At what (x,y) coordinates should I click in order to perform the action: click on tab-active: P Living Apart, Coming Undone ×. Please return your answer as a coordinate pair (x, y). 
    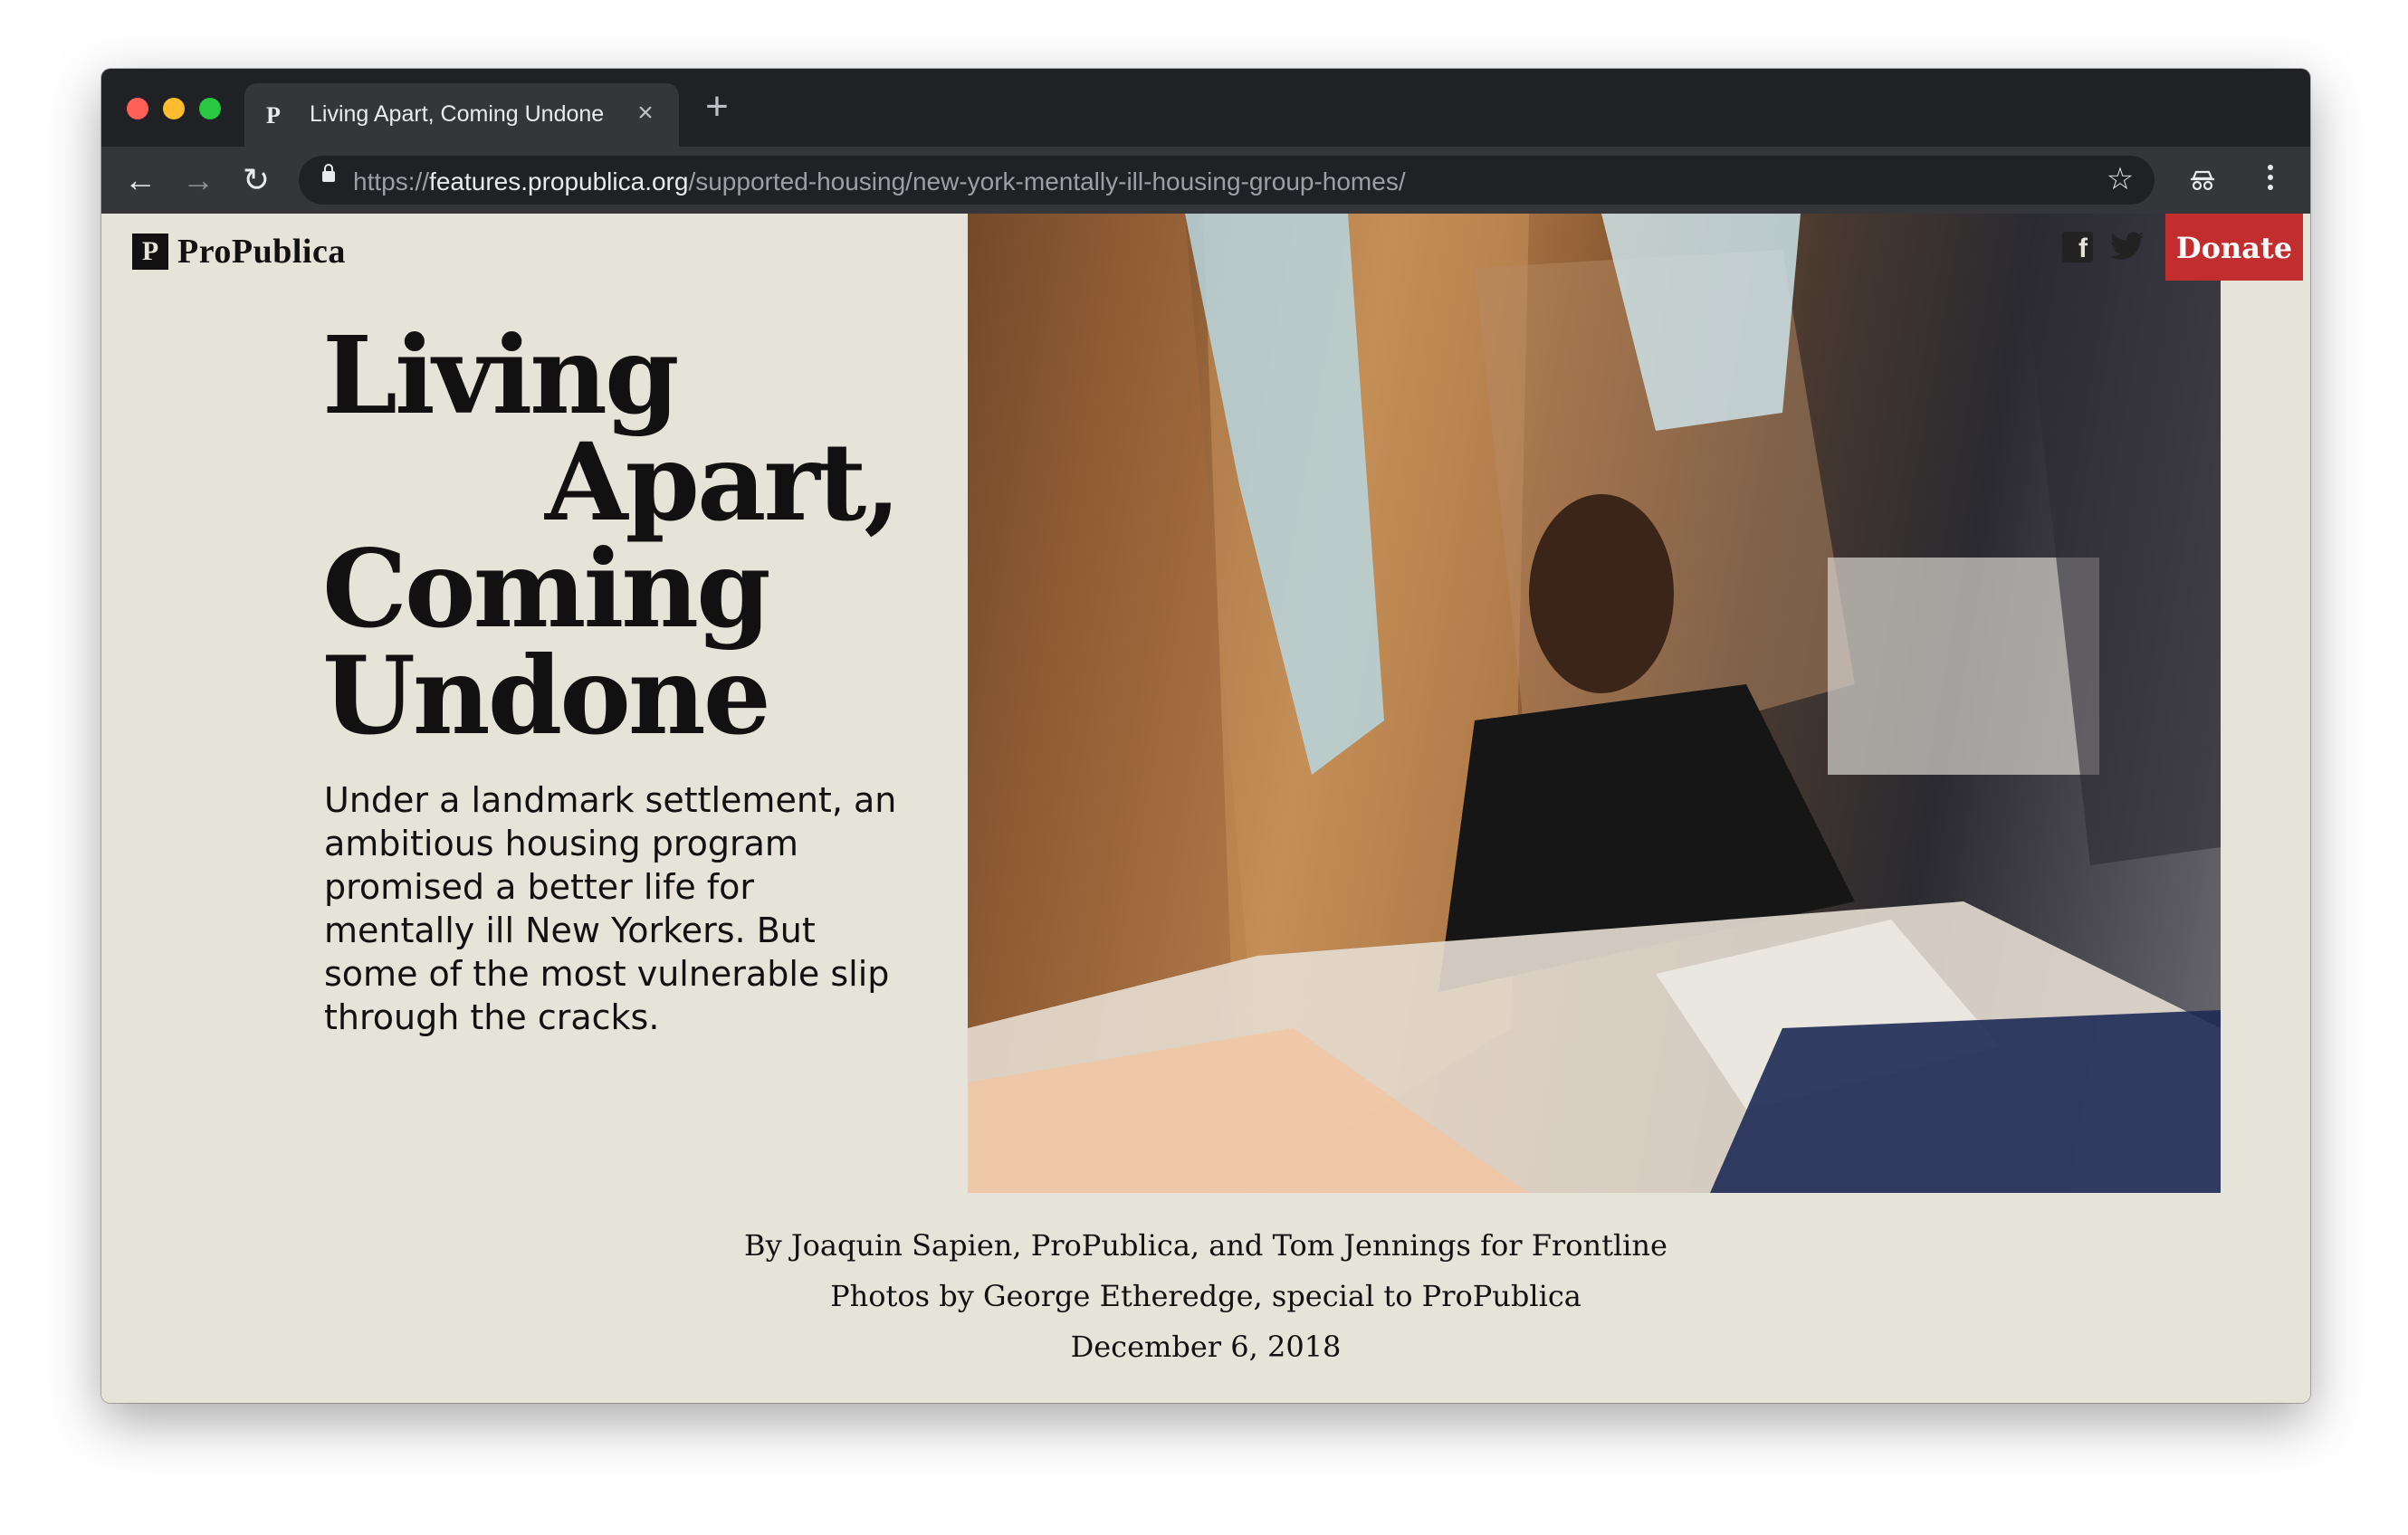
    Looking at the image, I should click on (461, 115).